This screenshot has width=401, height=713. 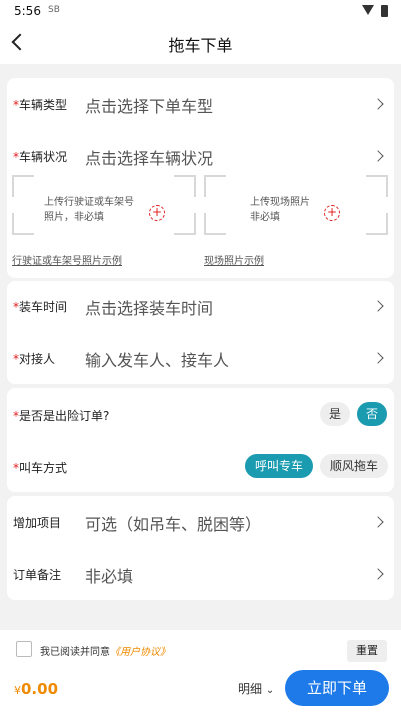 What do you see at coordinates (37, 575) in the screenshot?
I see `remark-label: 订单备注` at bounding box center [37, 575].